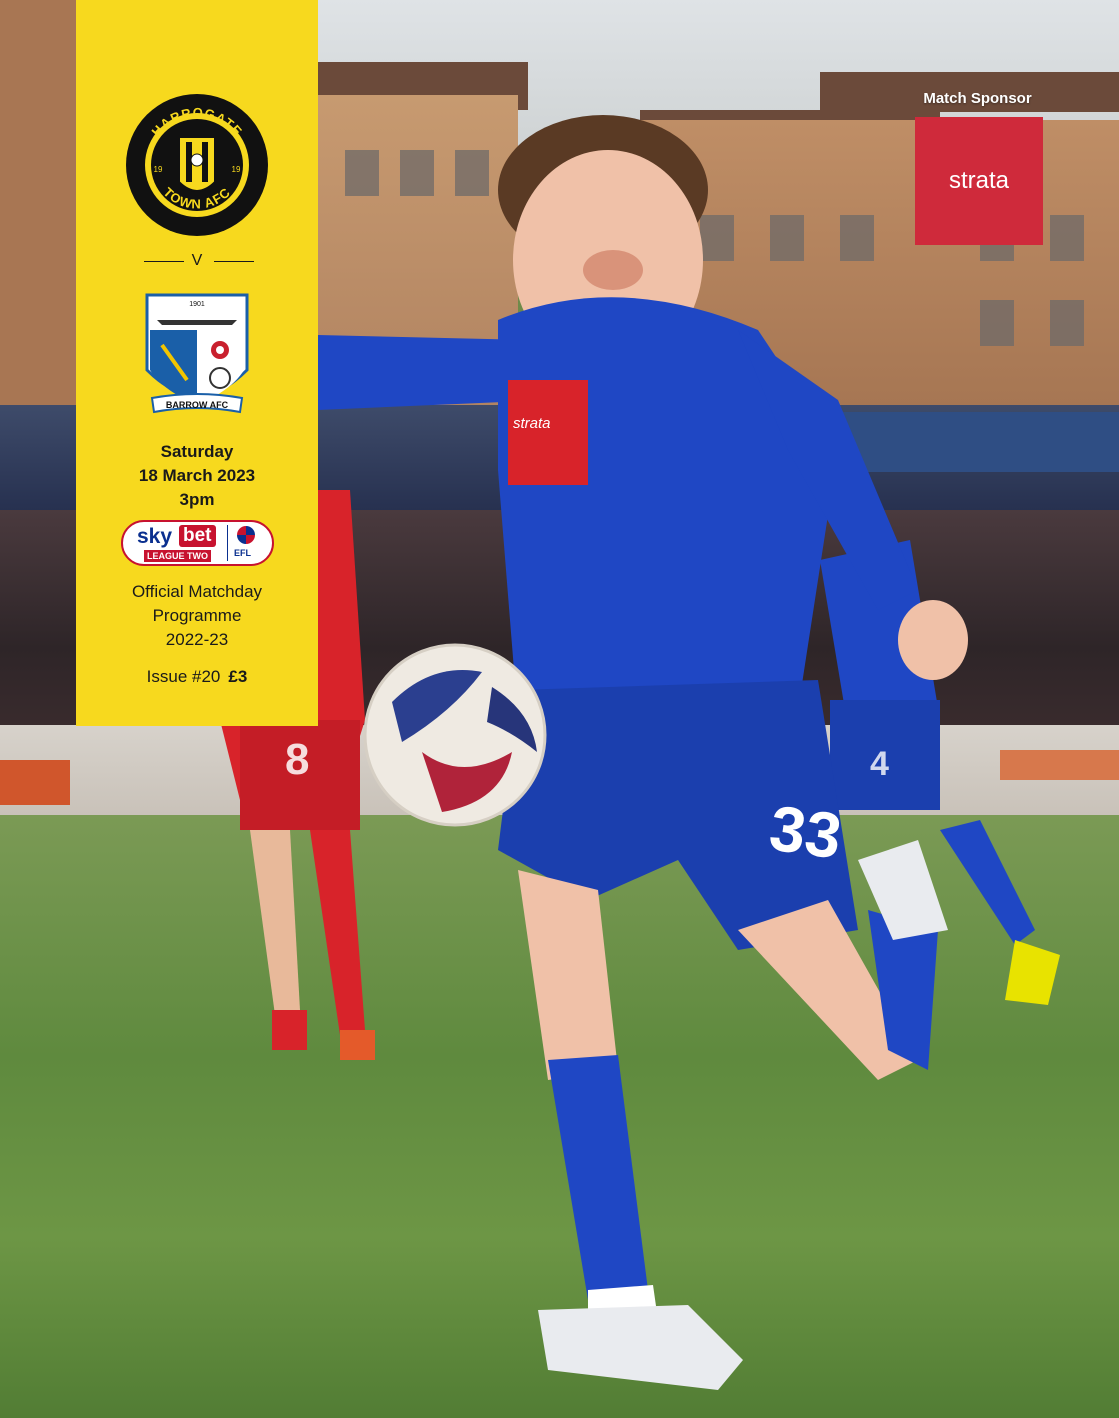  What do you see at coordinates (158, 169) in the screenshot?
I see `crest-founded-left: 19` at bounding box center [158, 169].